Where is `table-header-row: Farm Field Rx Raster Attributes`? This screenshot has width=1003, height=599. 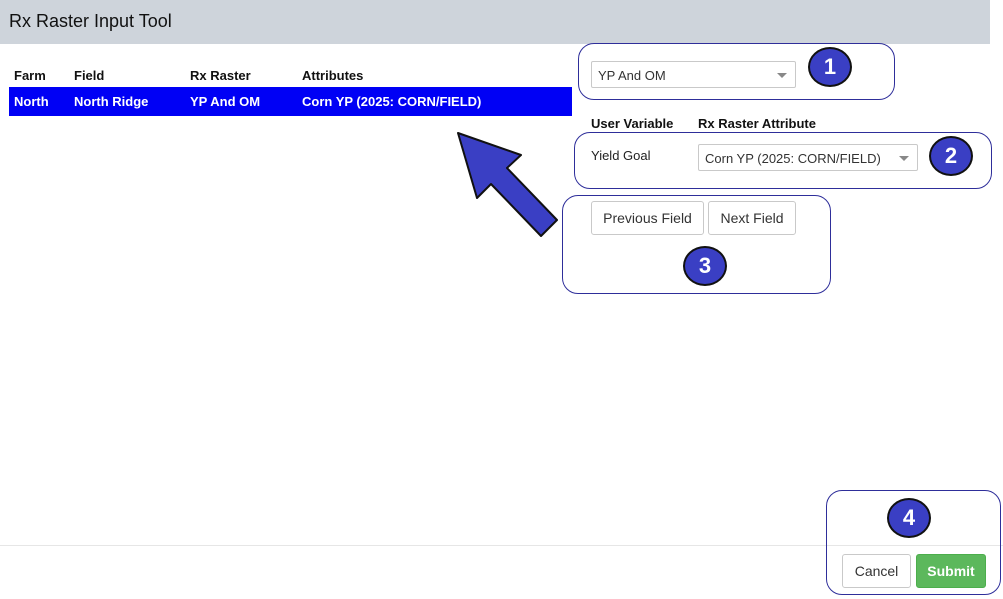
table-header-row: Farm Field Rx Raster Attributes is located at coordinates (290, 75).